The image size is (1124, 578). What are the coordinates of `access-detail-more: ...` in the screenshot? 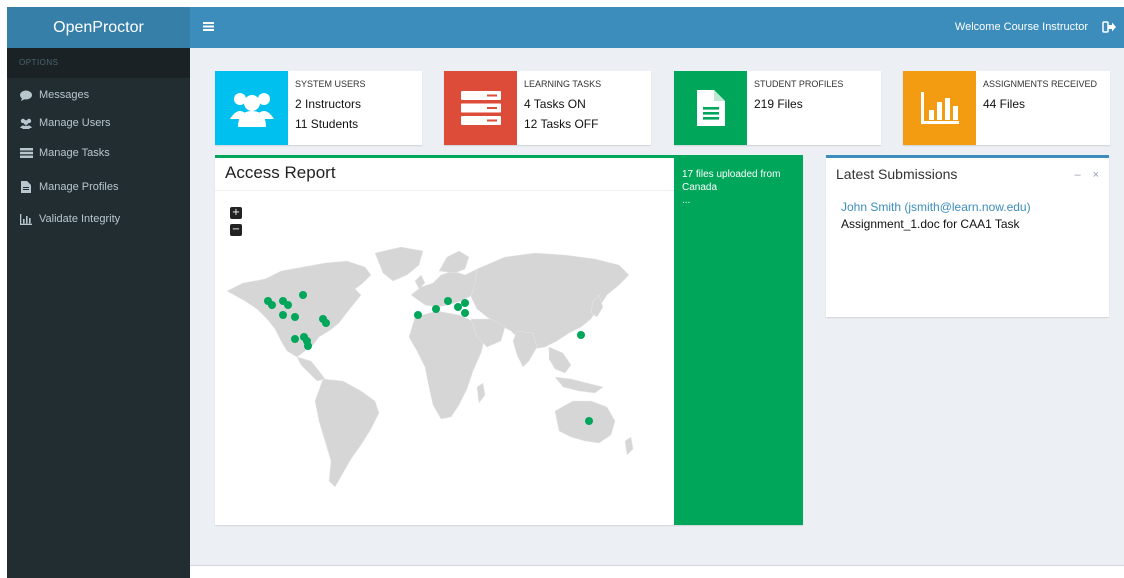 It's located at (686, 200).